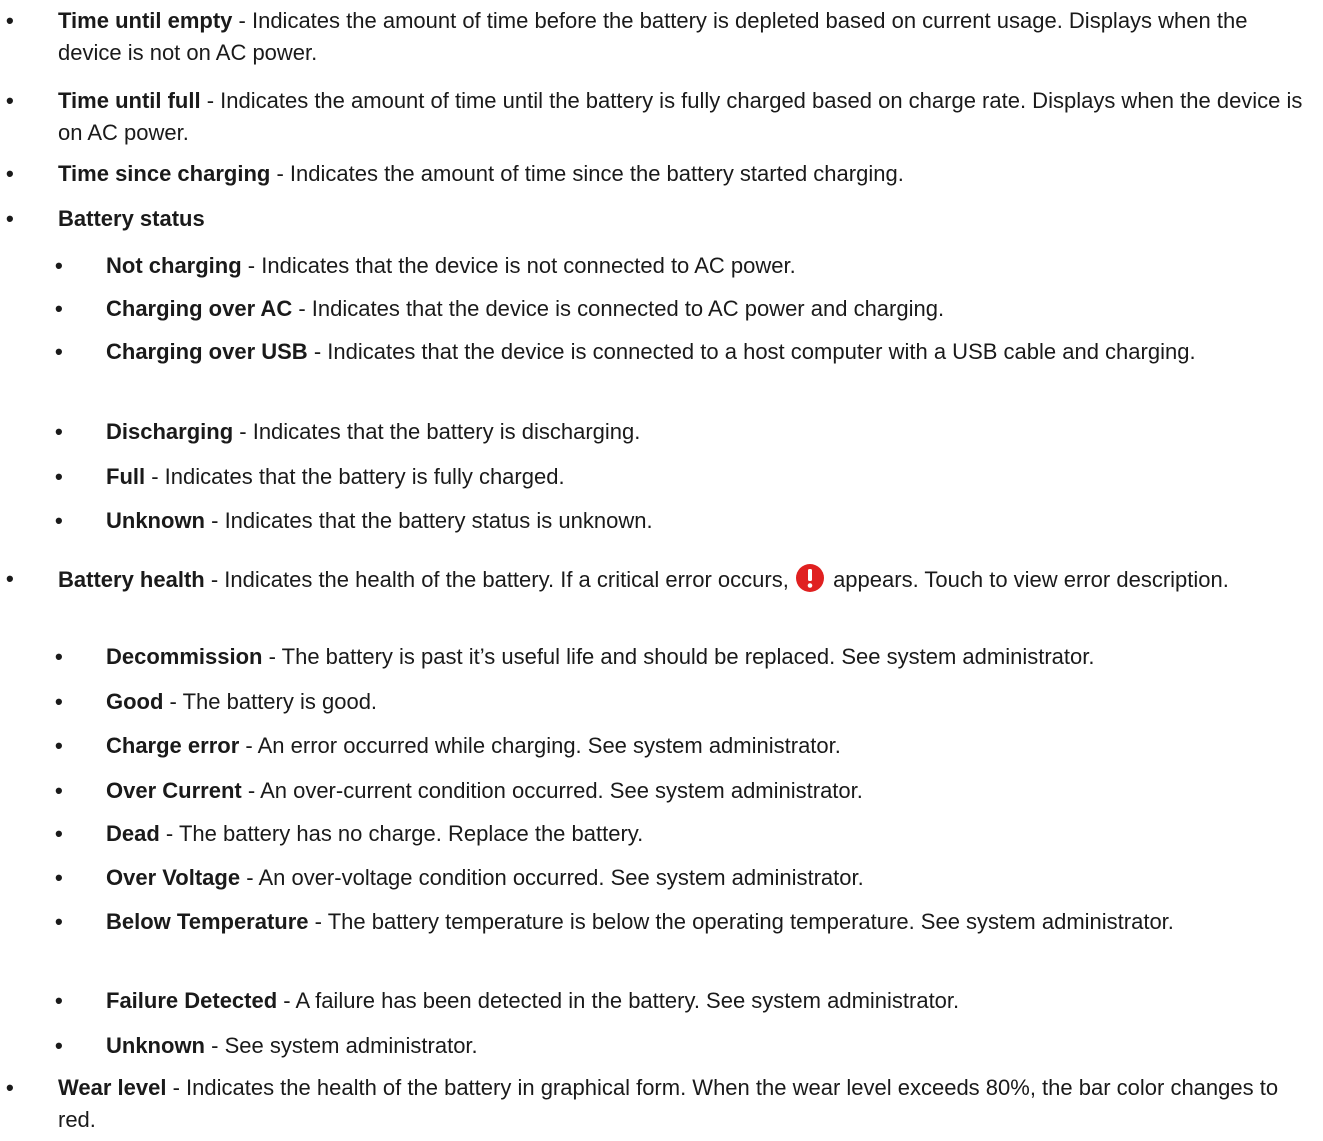 The height and width of the screenshot is (1141, 1323). What do you see at coordinates (112, 1087) in the screenshot?
I see `term: Wear level` at bounding box center [112, 1087].